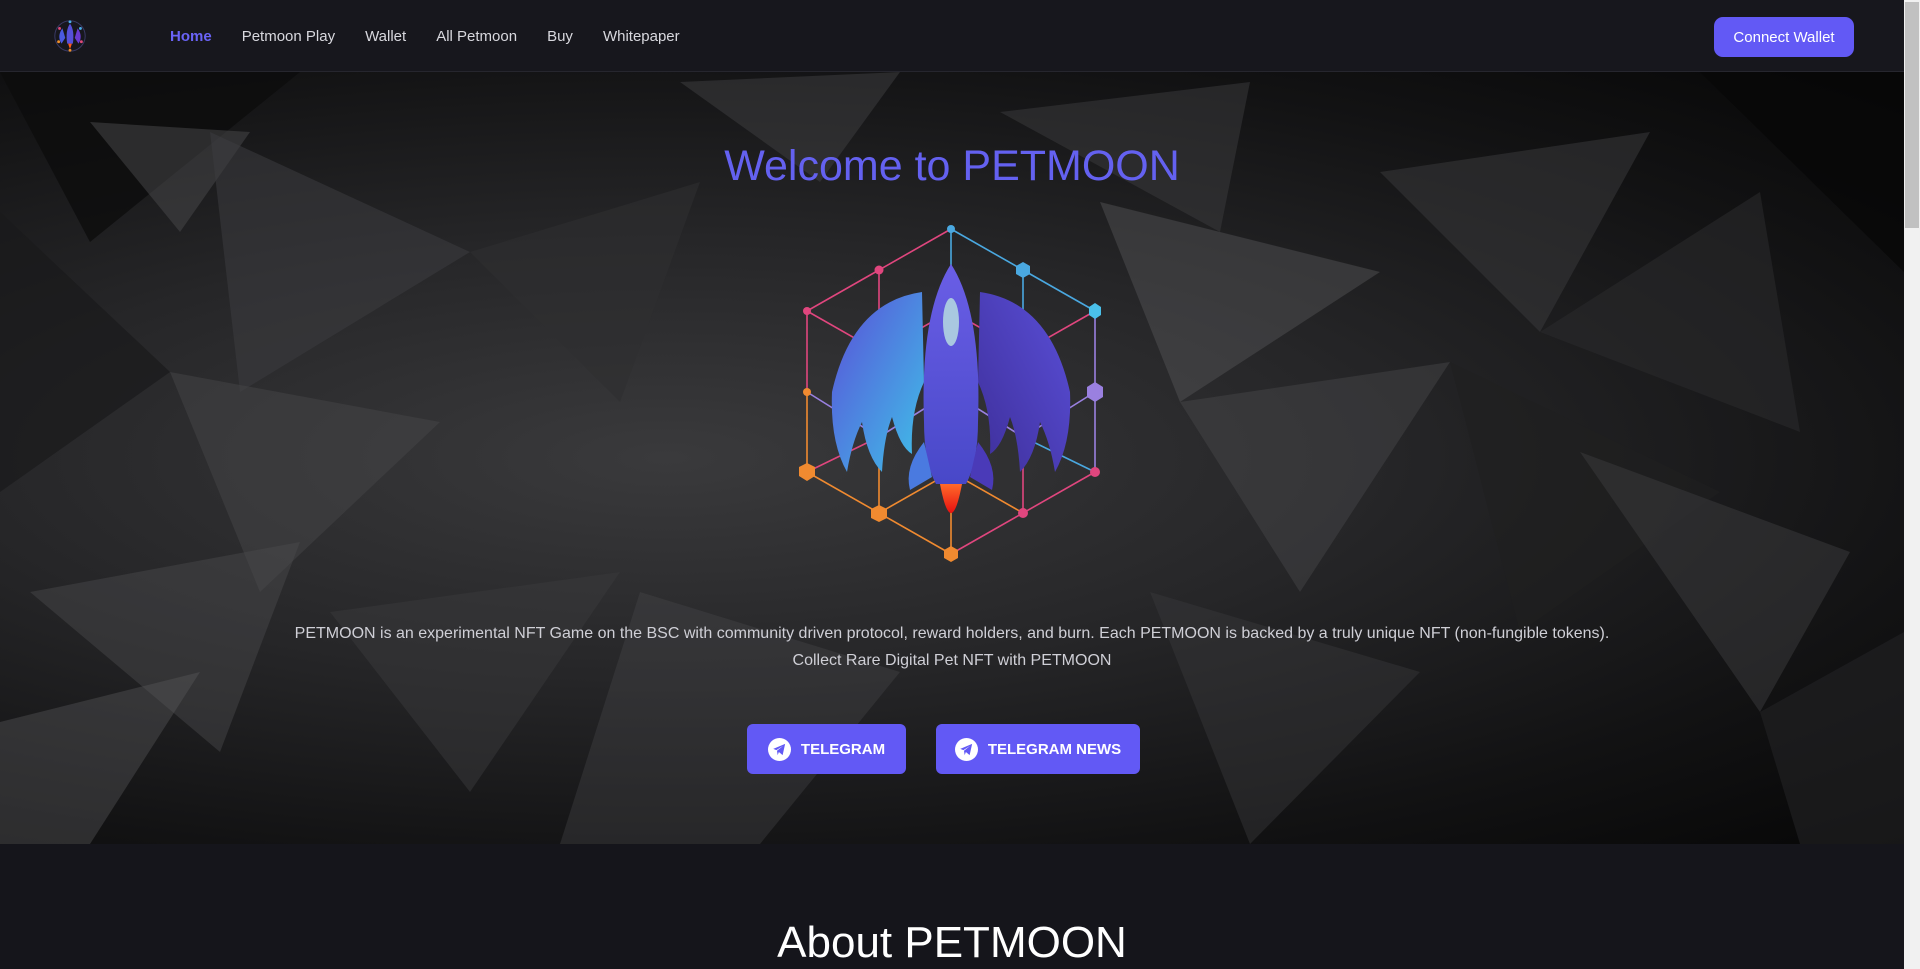  Describe the element at coordinates (385, 36) in the screenshot. I see `nav-link-wallet: Wallet` at that location.